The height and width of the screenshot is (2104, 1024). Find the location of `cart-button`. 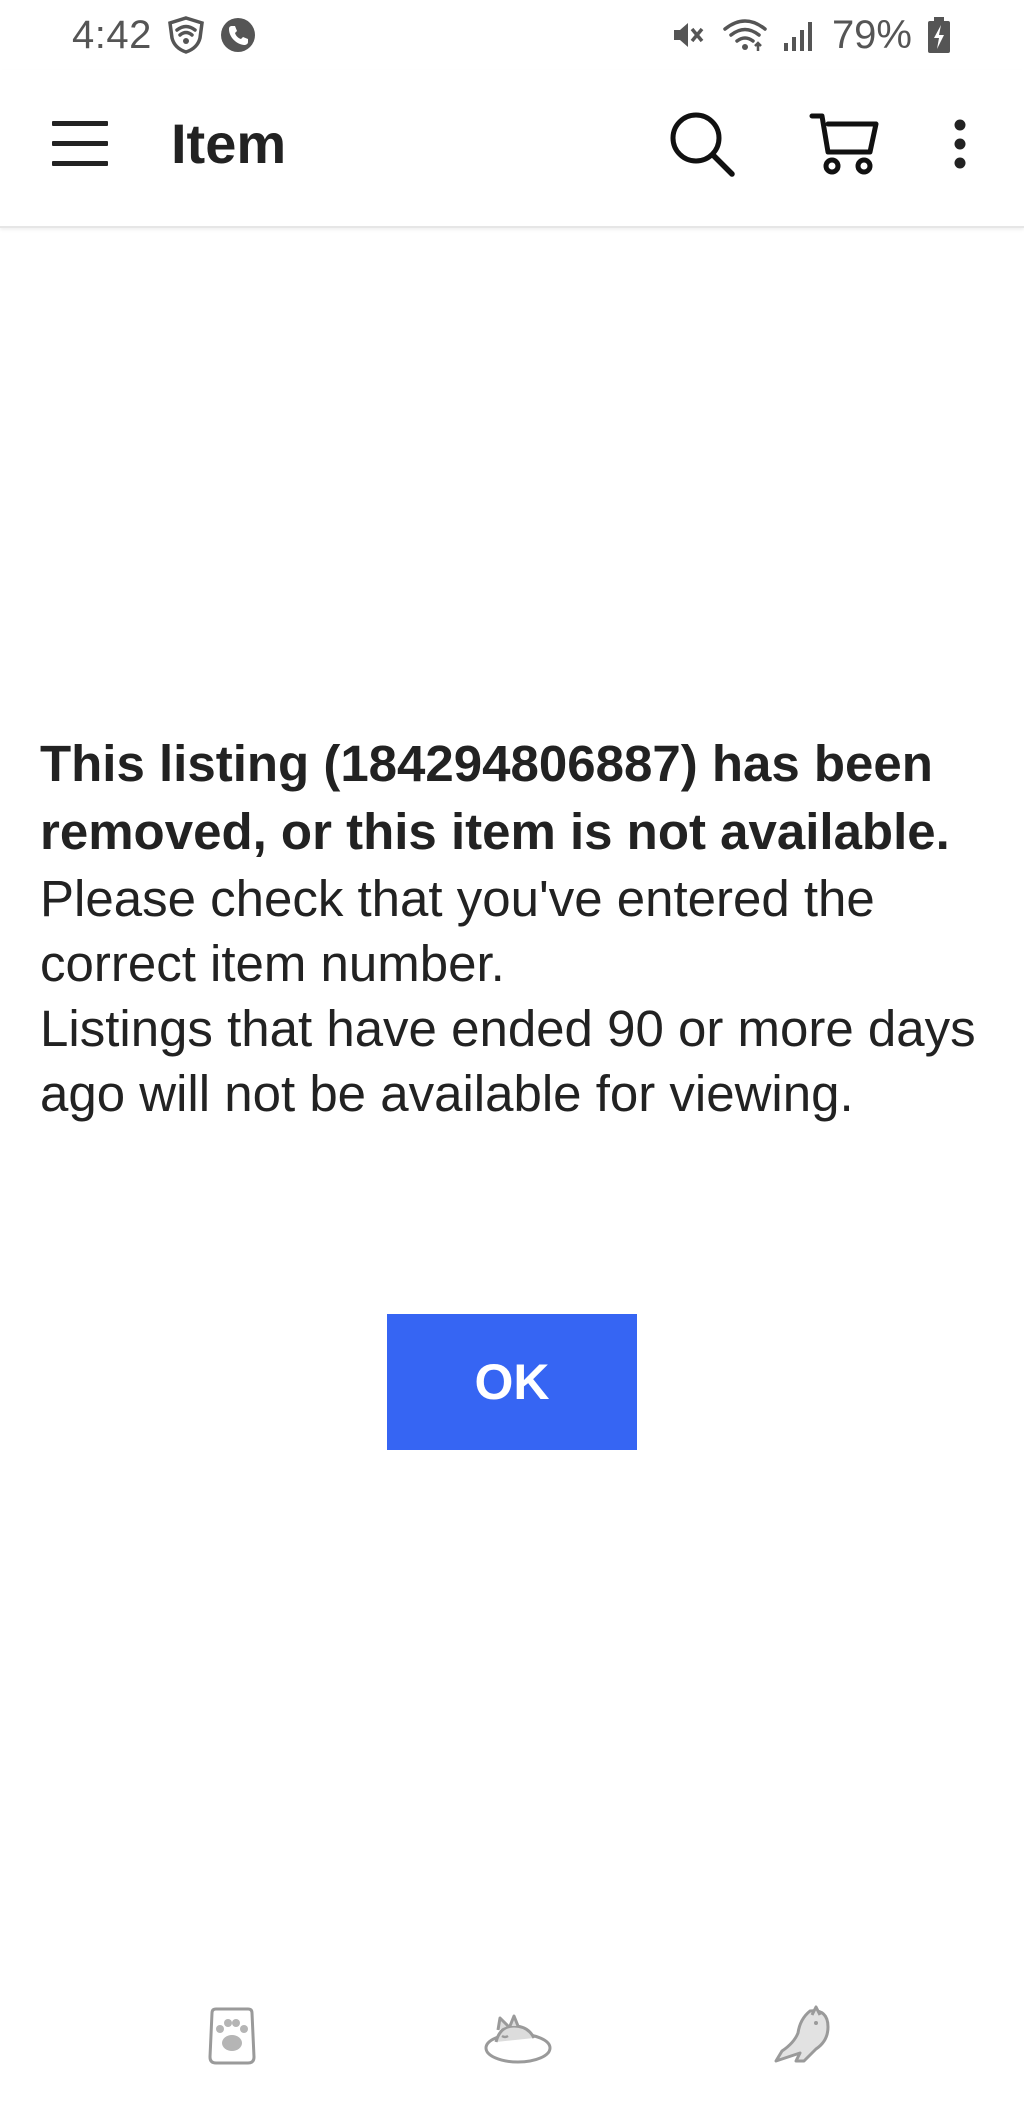

cart-button is located at coordinates (844, 144).